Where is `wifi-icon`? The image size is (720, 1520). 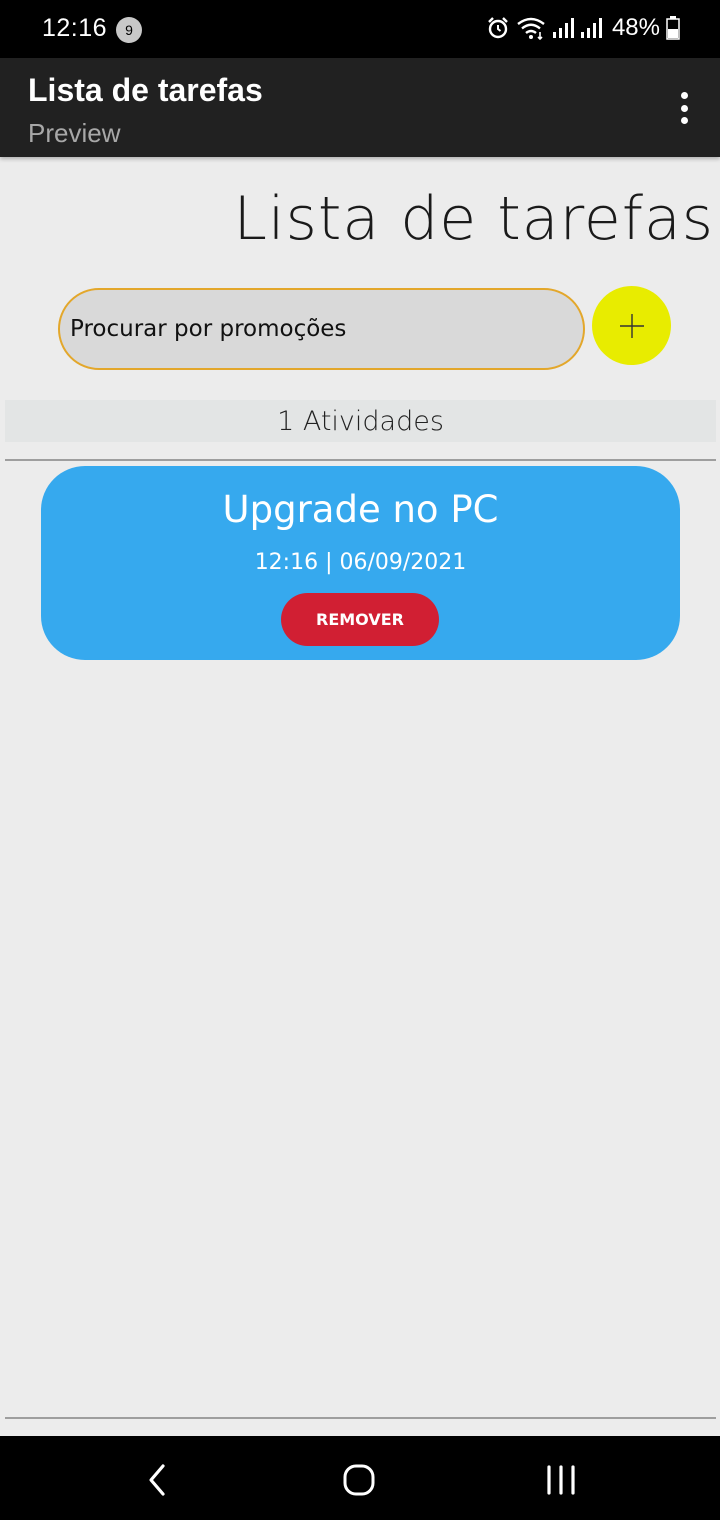 wifi-icon is located at coordinates (531, 28).